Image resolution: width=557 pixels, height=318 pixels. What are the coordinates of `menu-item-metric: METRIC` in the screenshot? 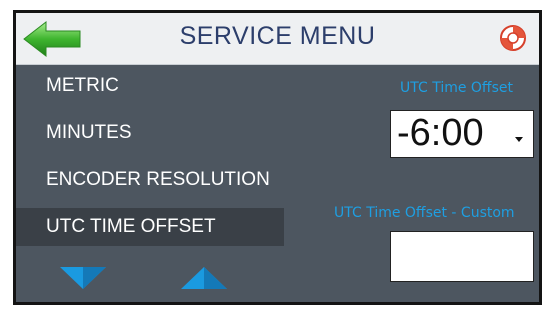 It's located at (150, 86).